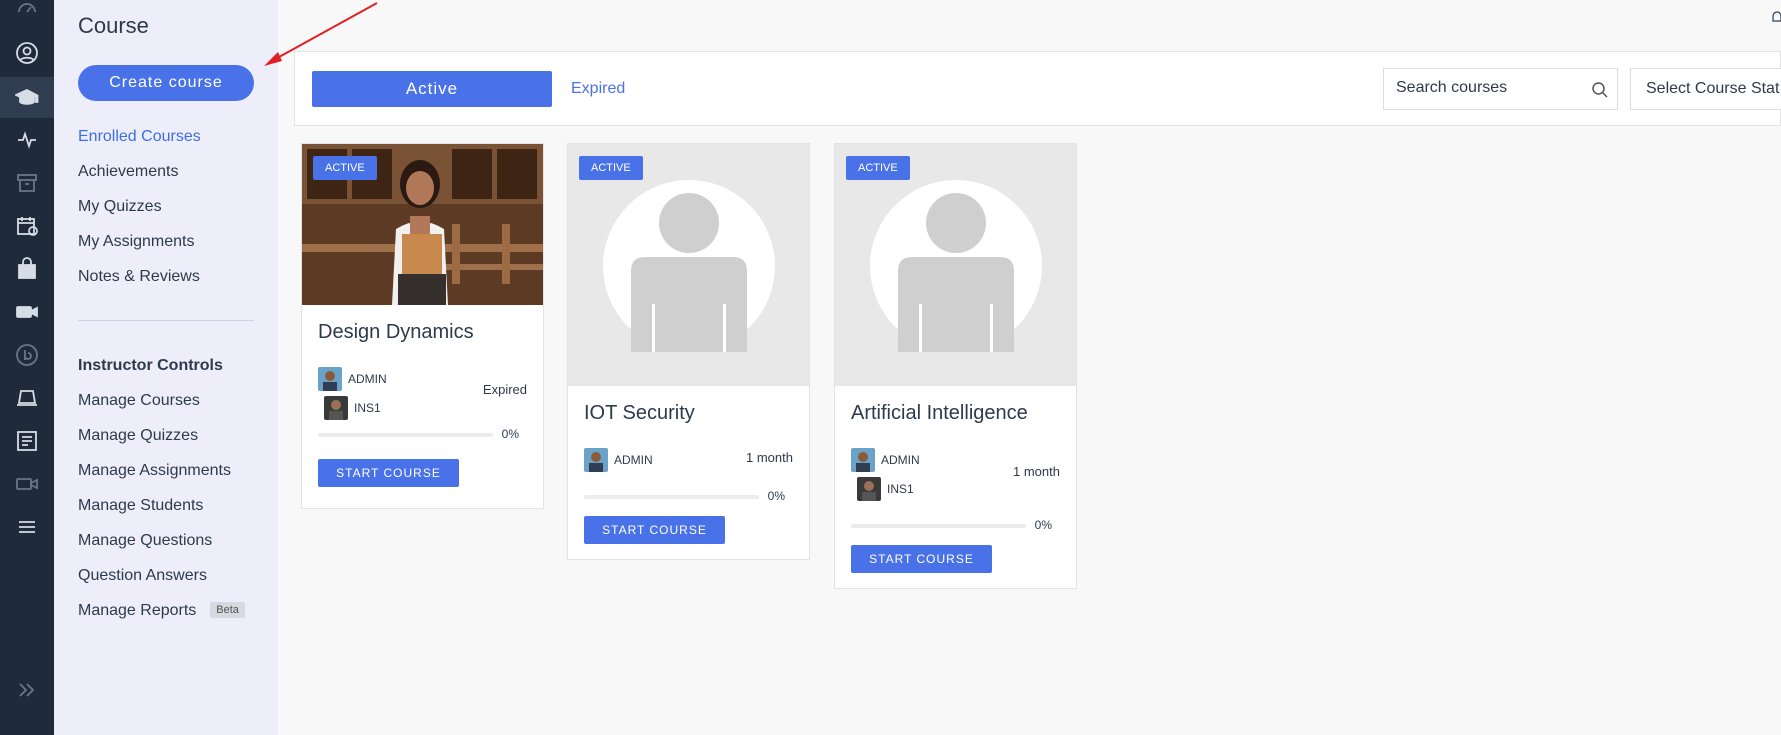  What do you see at coordinates (27, 140) in the screenshot?
I see `activity-icon` at bounding box center [27, 140].